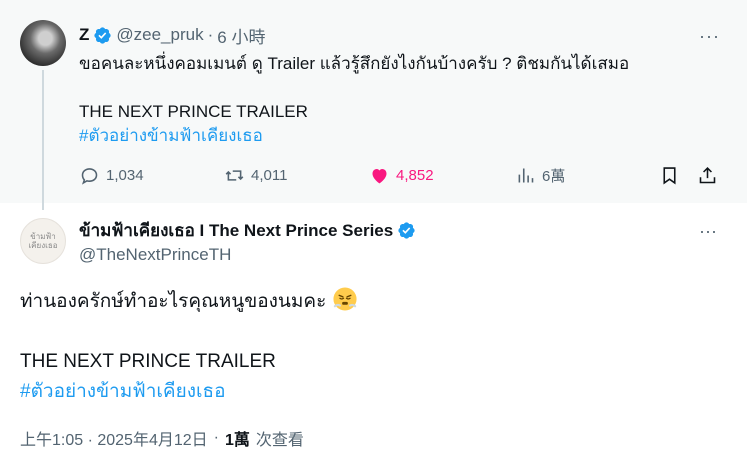 The width and height of the screenshot is (747, 461). What do you see at coordinates (125, 175) in the screenshot?
I see `reply-count: 1,034` at bounding box center [125, 175].